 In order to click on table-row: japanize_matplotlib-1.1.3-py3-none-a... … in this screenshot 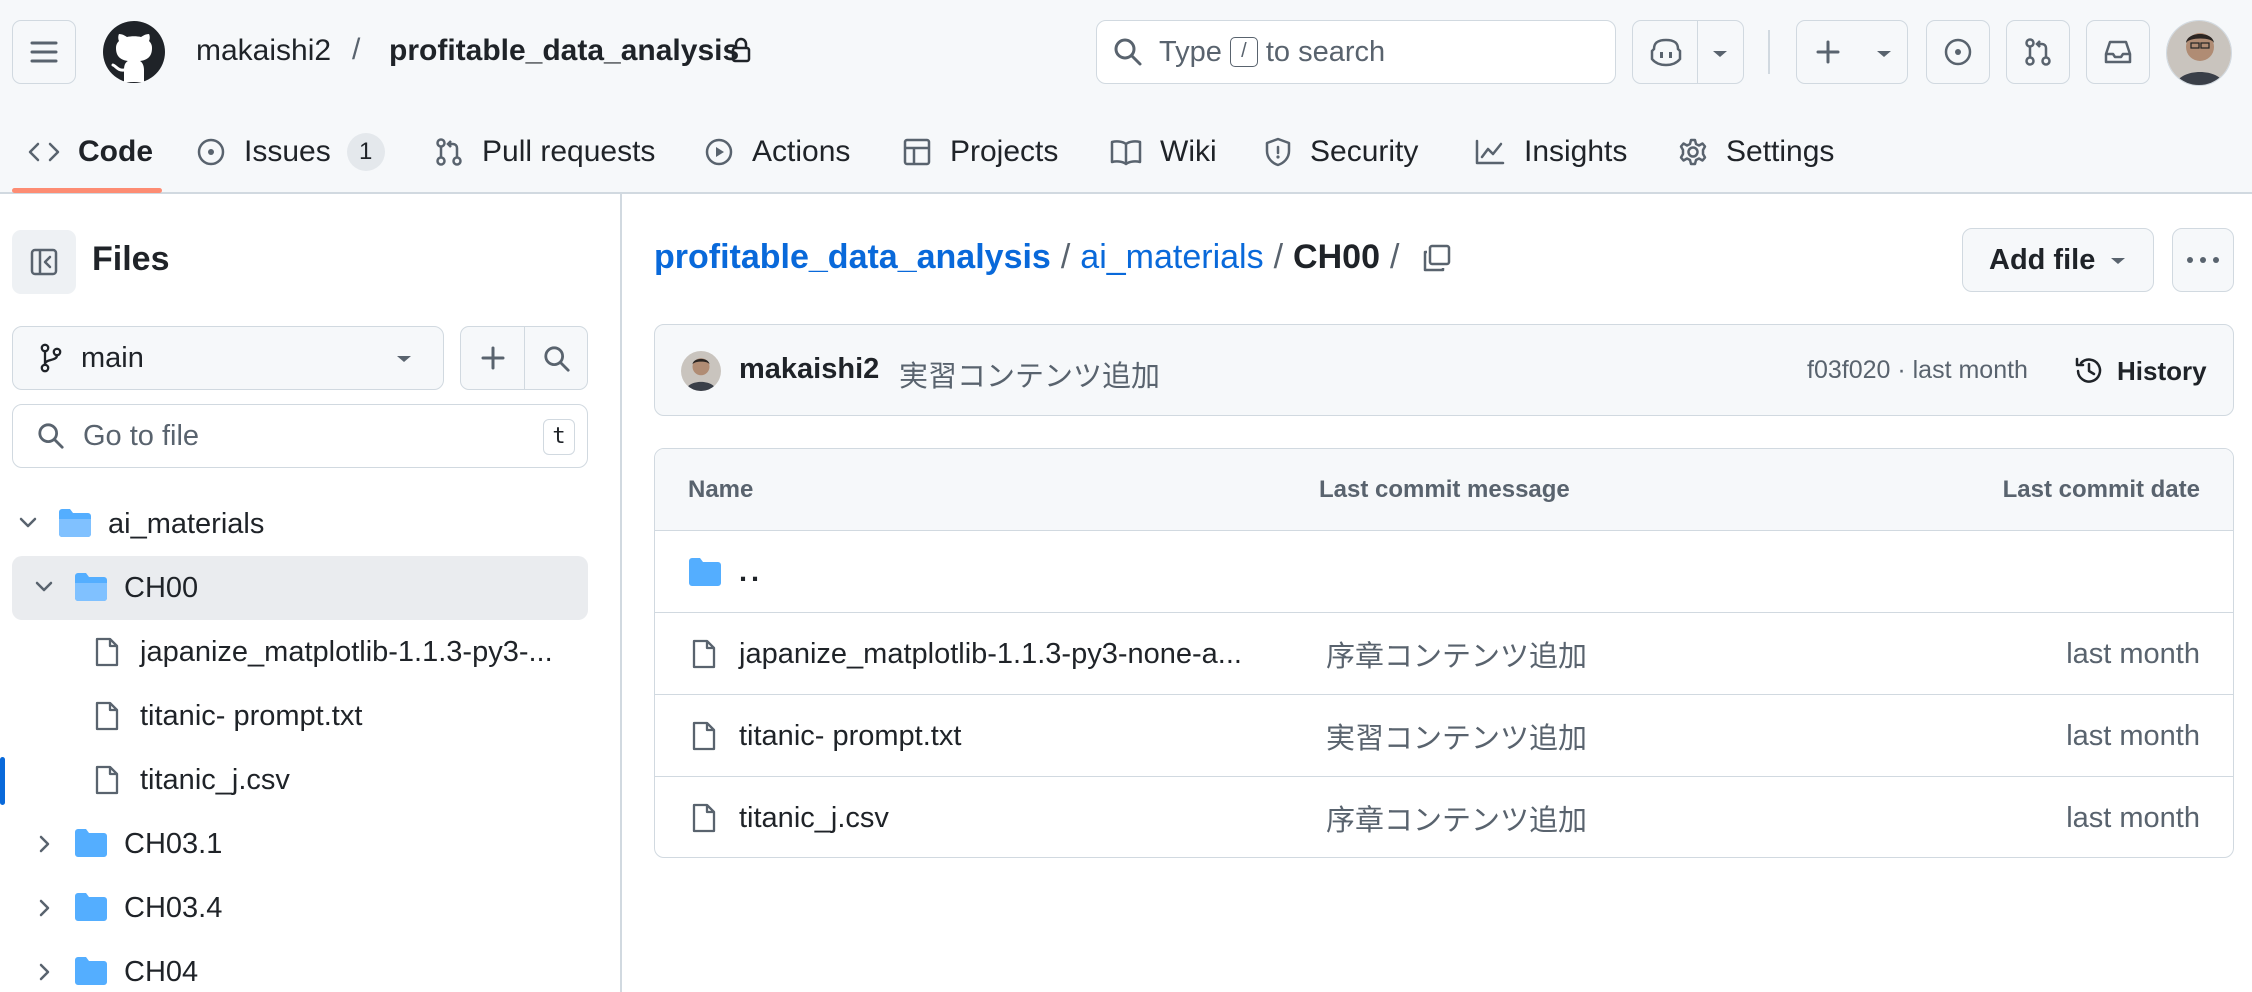, I will do `click(1444, 654)`.